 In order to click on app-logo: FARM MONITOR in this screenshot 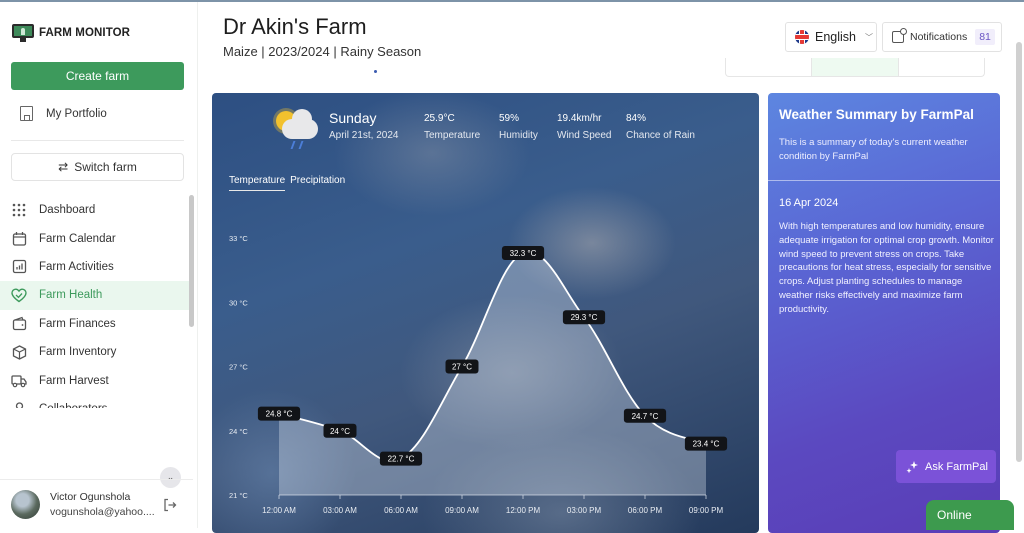, I will do `click(71, 33)`.